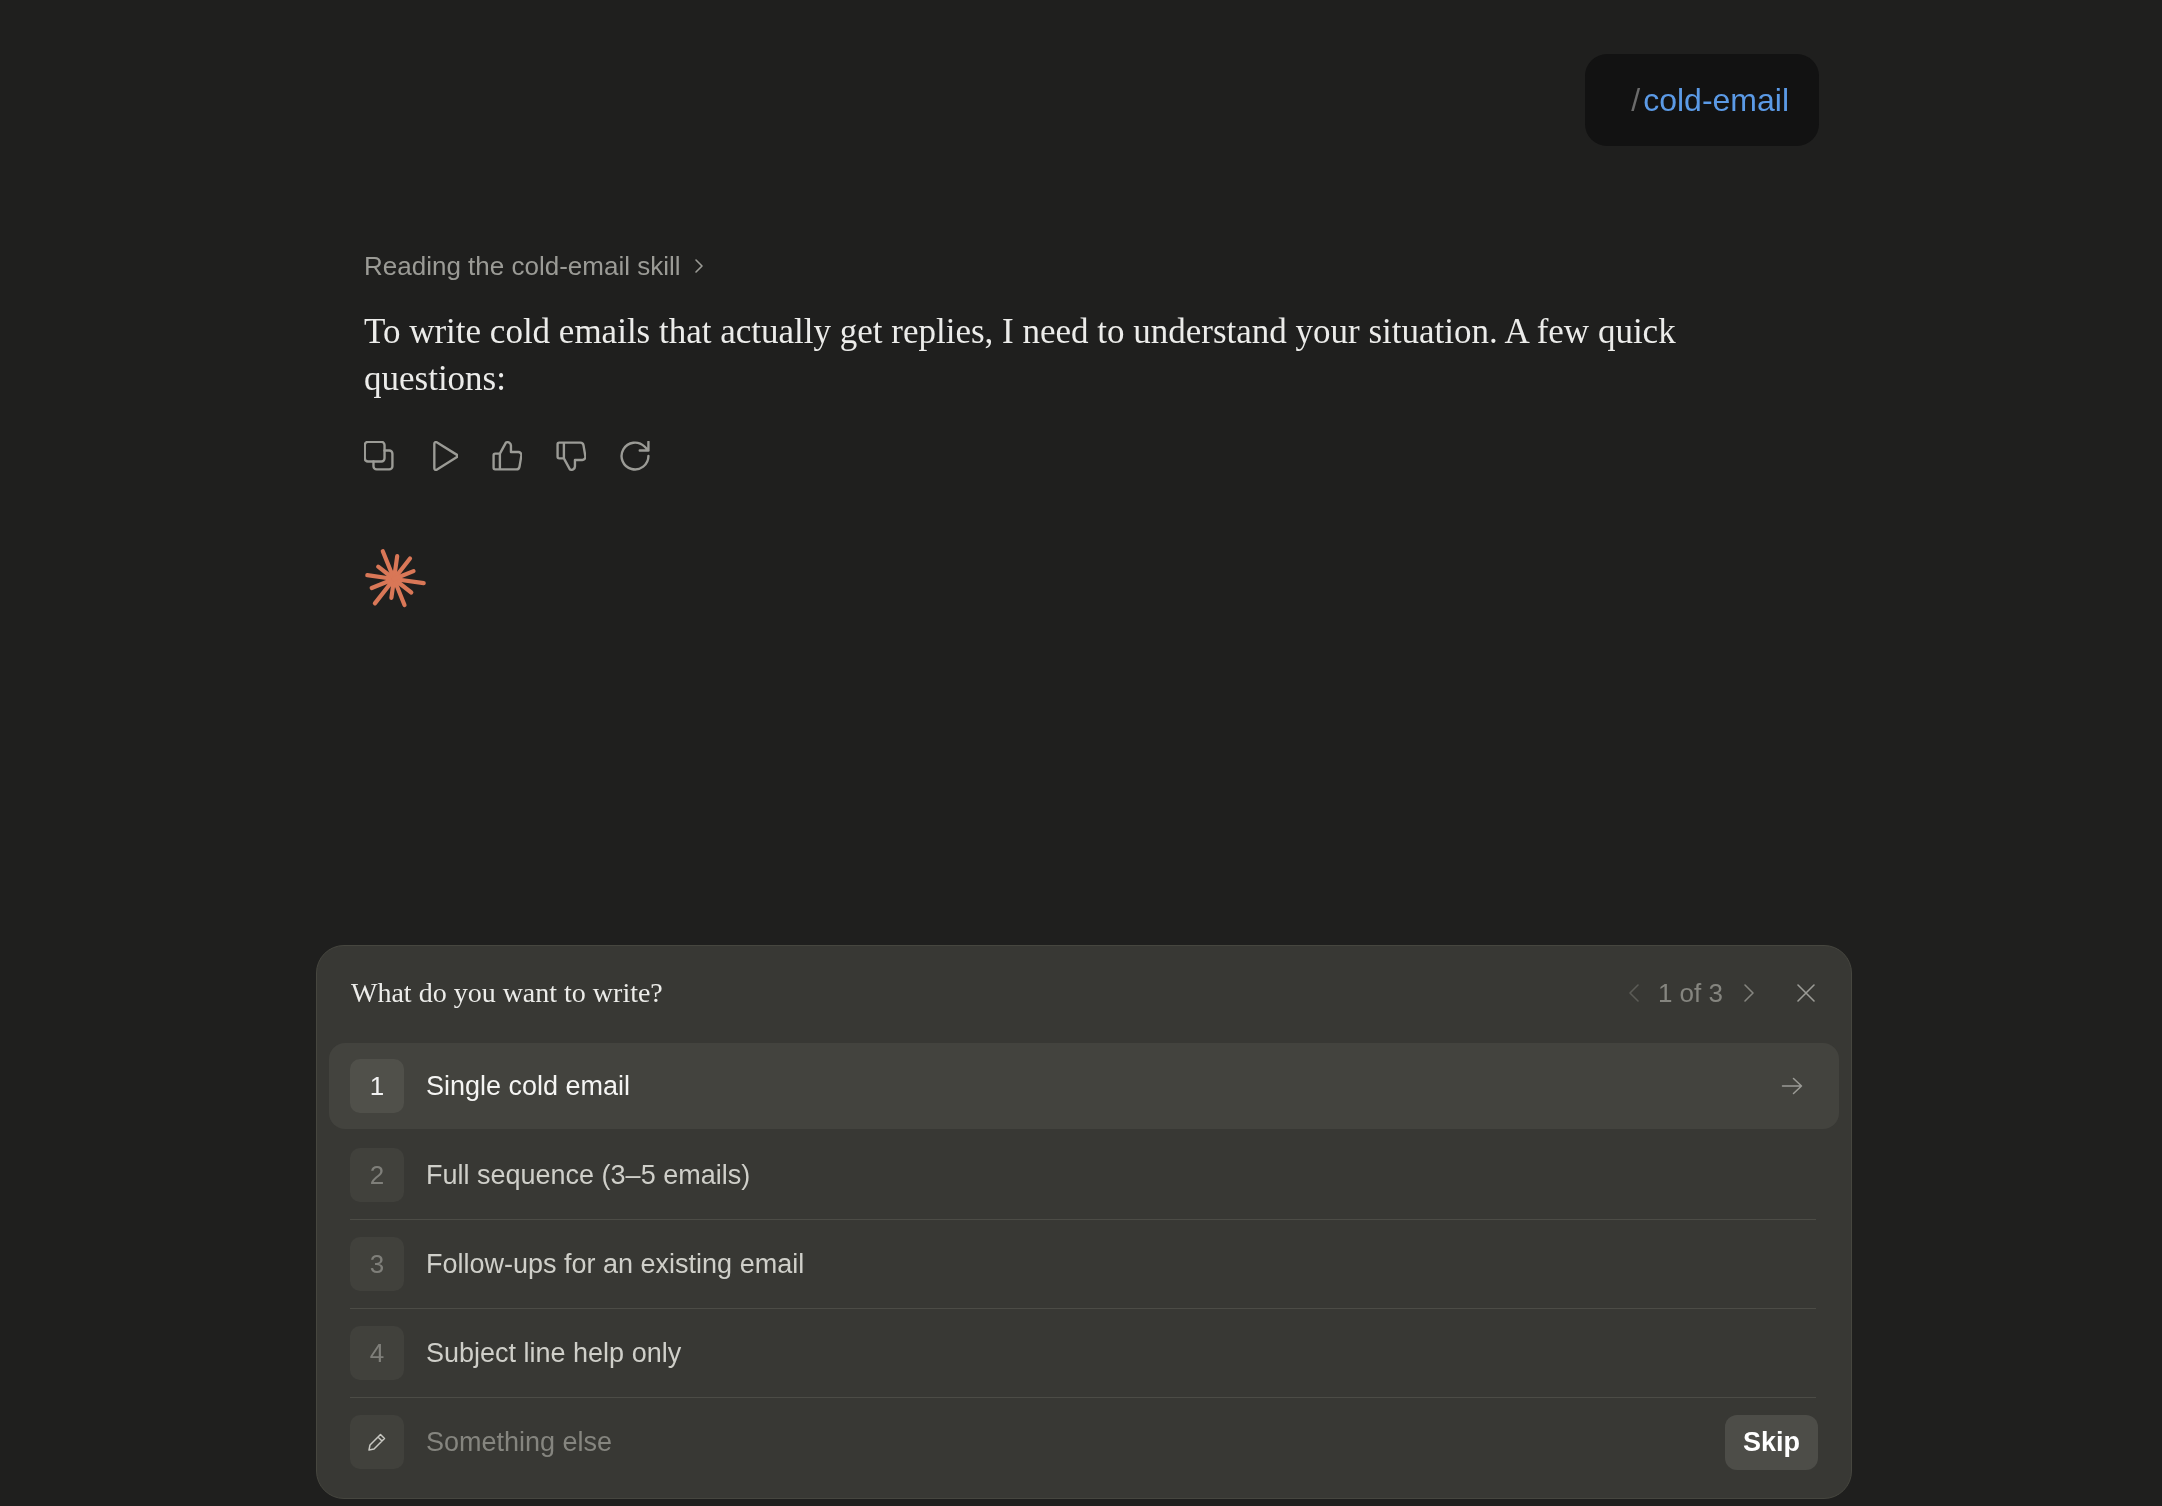 The height and width of the screenshot is (1506, 2162). I want to click on slash-prefix: /, so click(1636, 100).